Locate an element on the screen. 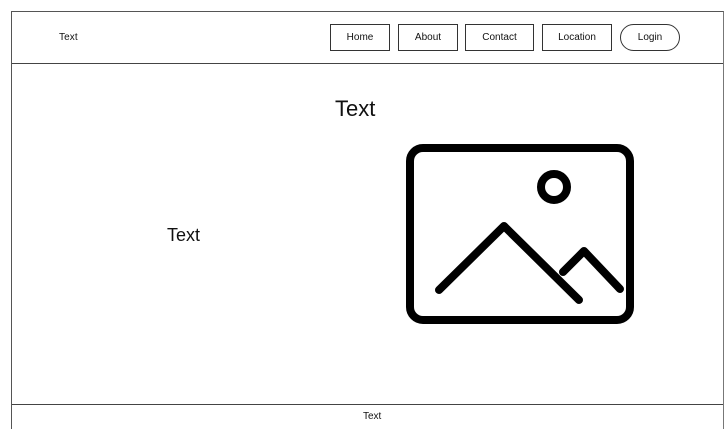 This screenshot has height=430, width=724. login-button: Login is located at coordinates (650, 37).